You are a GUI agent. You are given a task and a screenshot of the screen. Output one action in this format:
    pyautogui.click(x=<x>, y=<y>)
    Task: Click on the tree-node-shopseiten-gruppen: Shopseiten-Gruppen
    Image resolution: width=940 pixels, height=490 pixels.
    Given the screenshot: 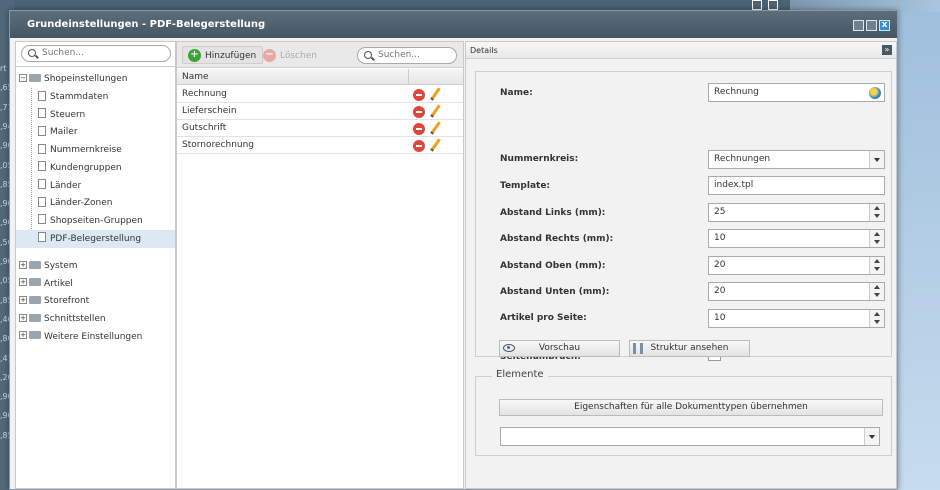 What is the action you would take?
    pyautogui.click(x=95, y=221)
    